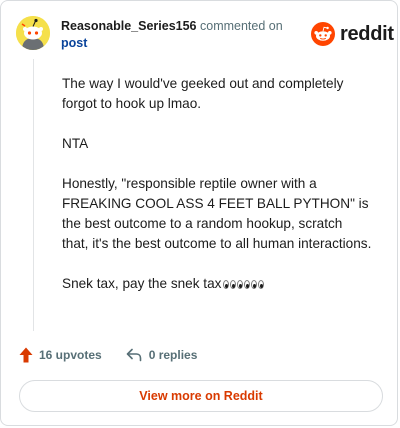 This screenshot has width=400, height=428. What do you see at coordinates (323, 34) in the screenshot?
I see `reddit-snoo-icon` at bounding box center [323, 34].